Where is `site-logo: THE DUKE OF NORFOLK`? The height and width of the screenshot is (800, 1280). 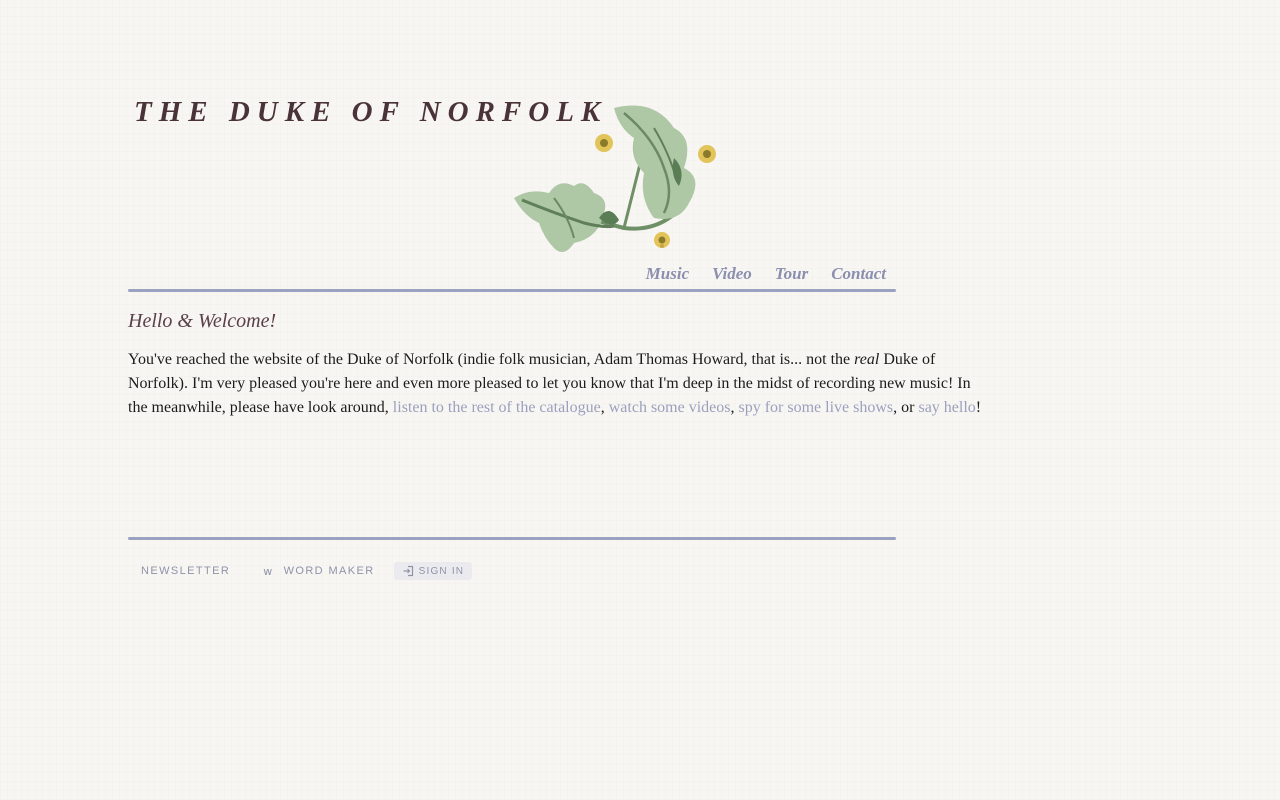 site-logo: THE DUKE OF NORFOLK is located at coordinates (428, 150).